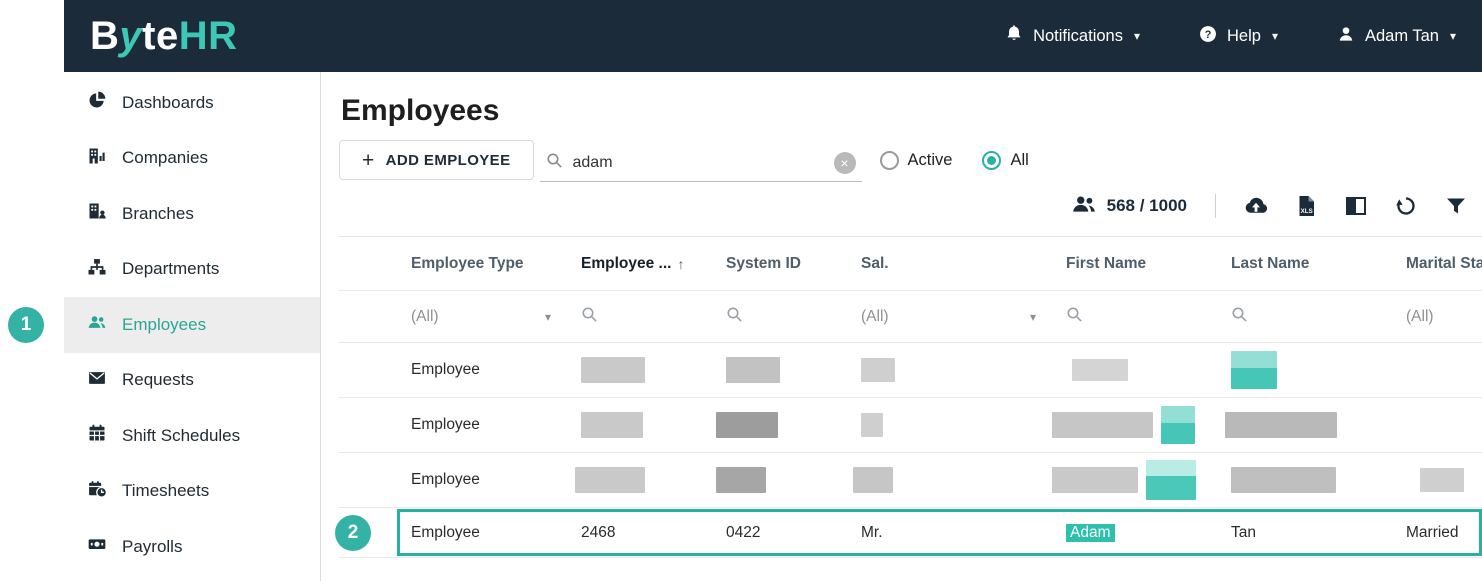 This screenshot has height=581, width=1482. I want to click on bytehr-logo: By te HR, so click(164, 36).